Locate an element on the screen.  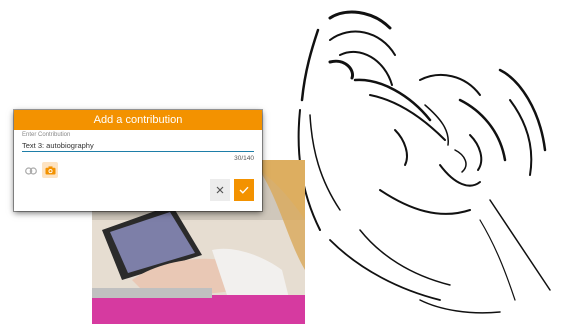
link-icon is located at coordinates (31, 171).